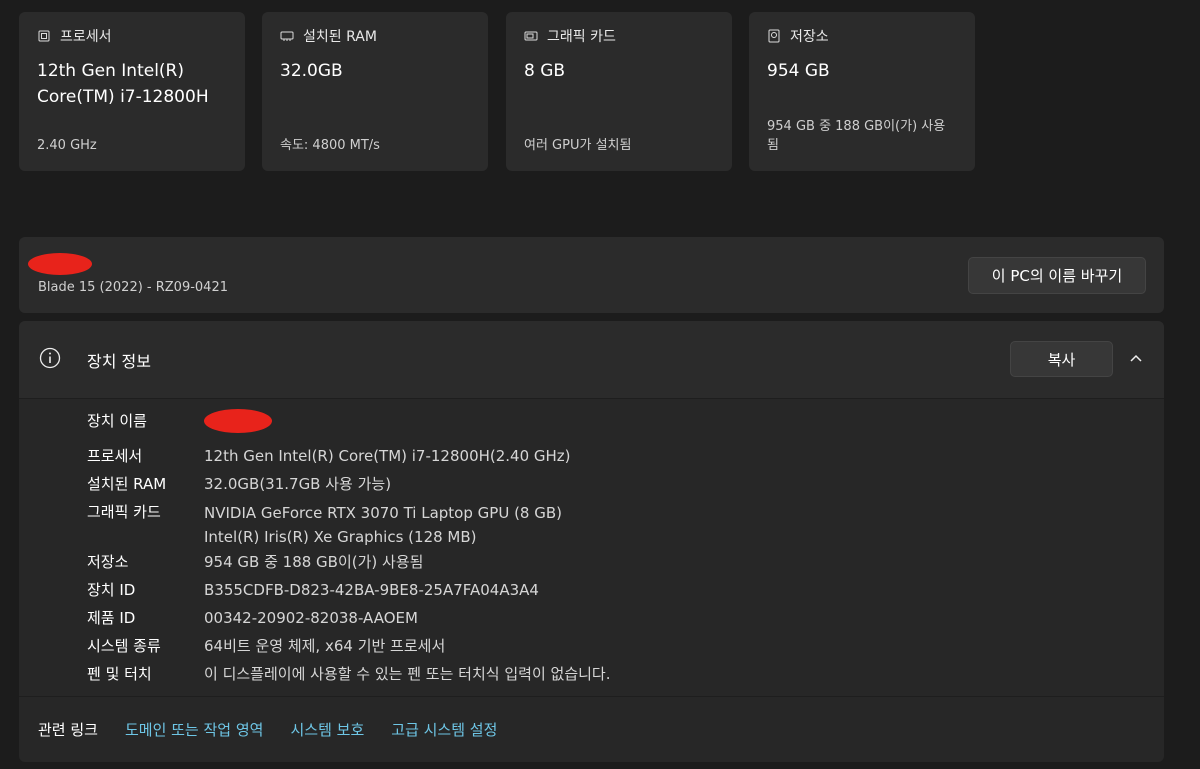 The width and height of the screenshot is (1200, 769). Describe the element at coordinates (327, 729) in the screenshot. I see `link-system-protection: 시스템 보호` at that location.